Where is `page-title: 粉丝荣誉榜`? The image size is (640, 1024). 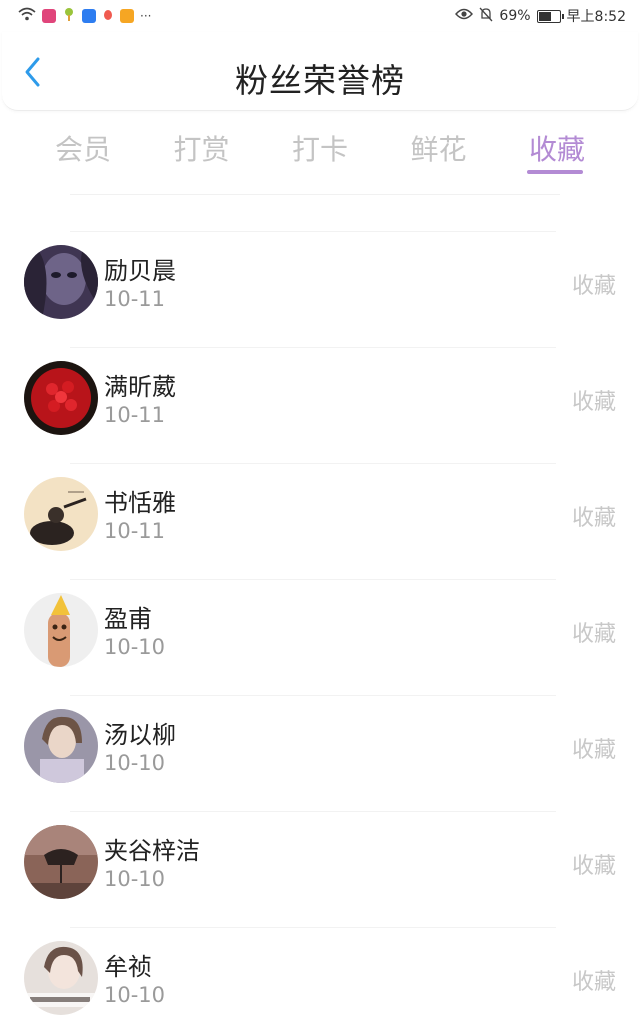 page-title: 粉丝荣誉榜 is located at coordinates (320, 80).